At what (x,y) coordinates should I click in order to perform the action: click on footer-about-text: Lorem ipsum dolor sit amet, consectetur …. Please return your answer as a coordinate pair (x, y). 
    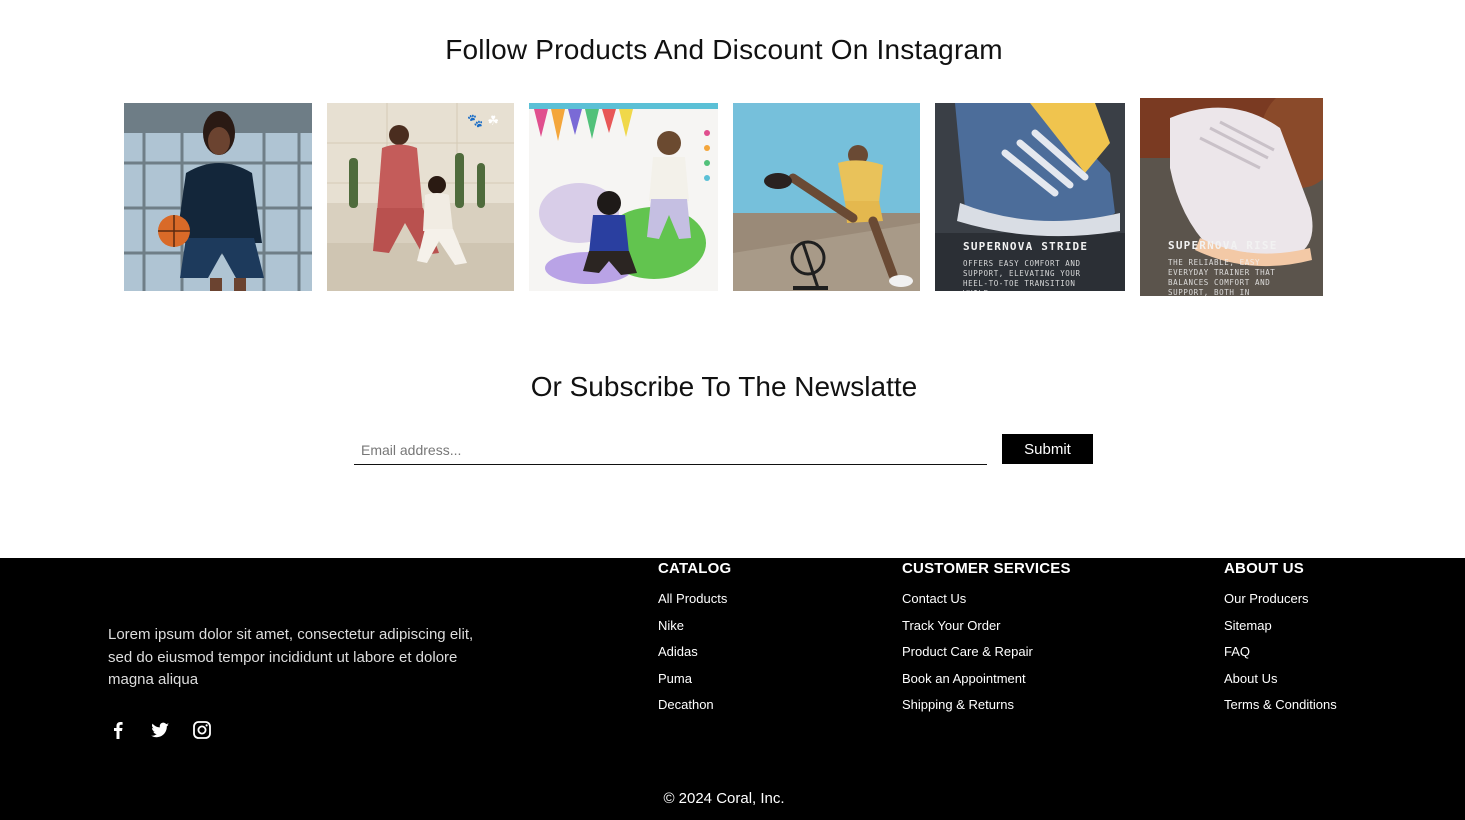
    Looking at the image, I should click on (291, 657).